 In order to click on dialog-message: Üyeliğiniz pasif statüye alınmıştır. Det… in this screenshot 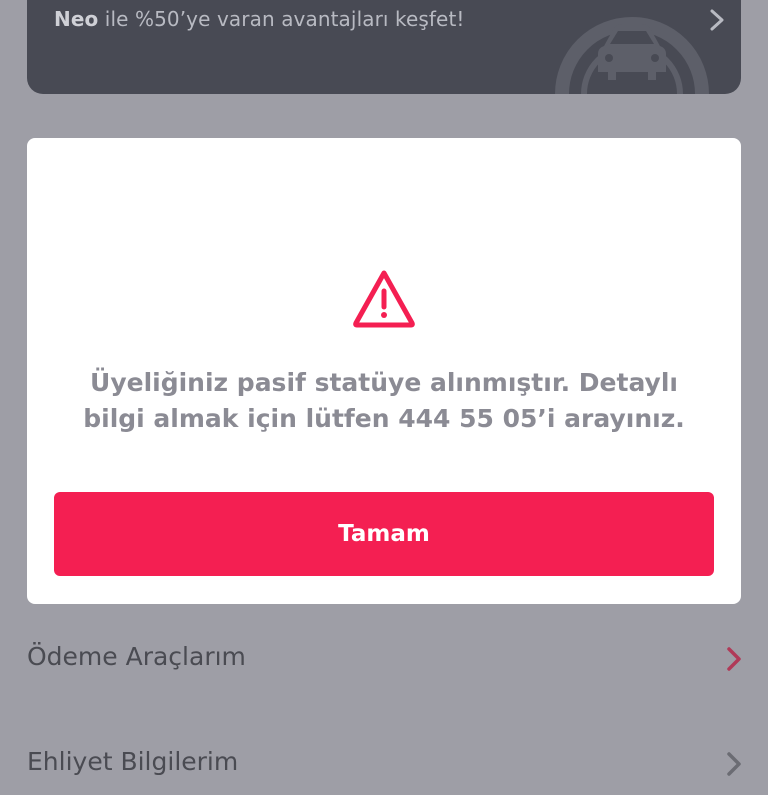, I will do `click(384, 400)`.